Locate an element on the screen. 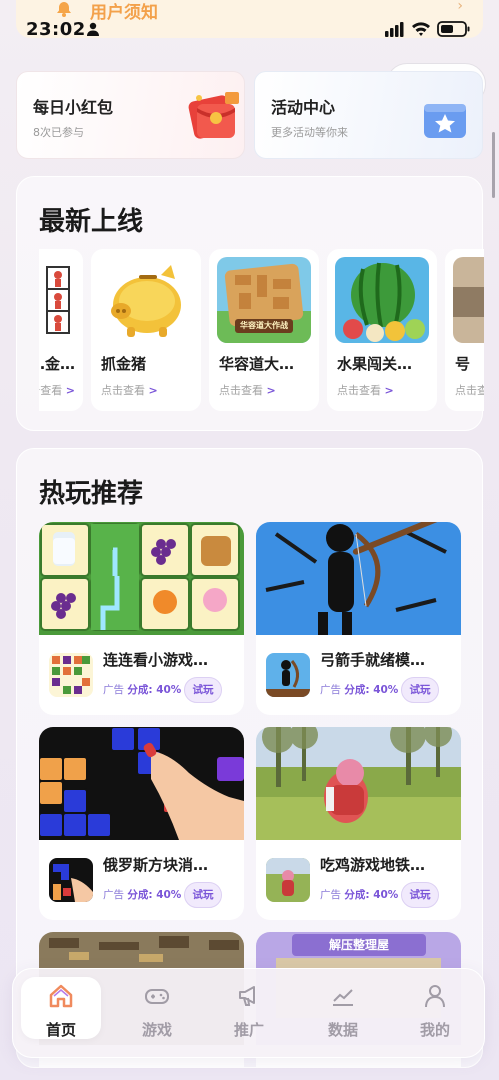  battery-icon is located at coordinates (453, 29).